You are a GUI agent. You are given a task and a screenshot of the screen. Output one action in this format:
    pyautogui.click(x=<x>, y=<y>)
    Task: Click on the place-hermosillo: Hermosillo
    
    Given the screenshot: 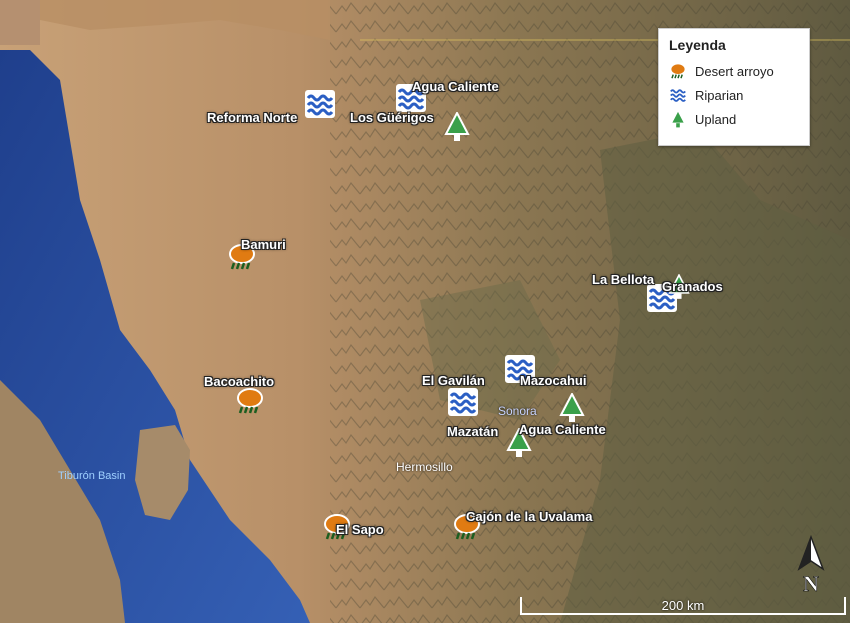 What is the action you would take?
    pyautogui.click(x=424, y=467)
    